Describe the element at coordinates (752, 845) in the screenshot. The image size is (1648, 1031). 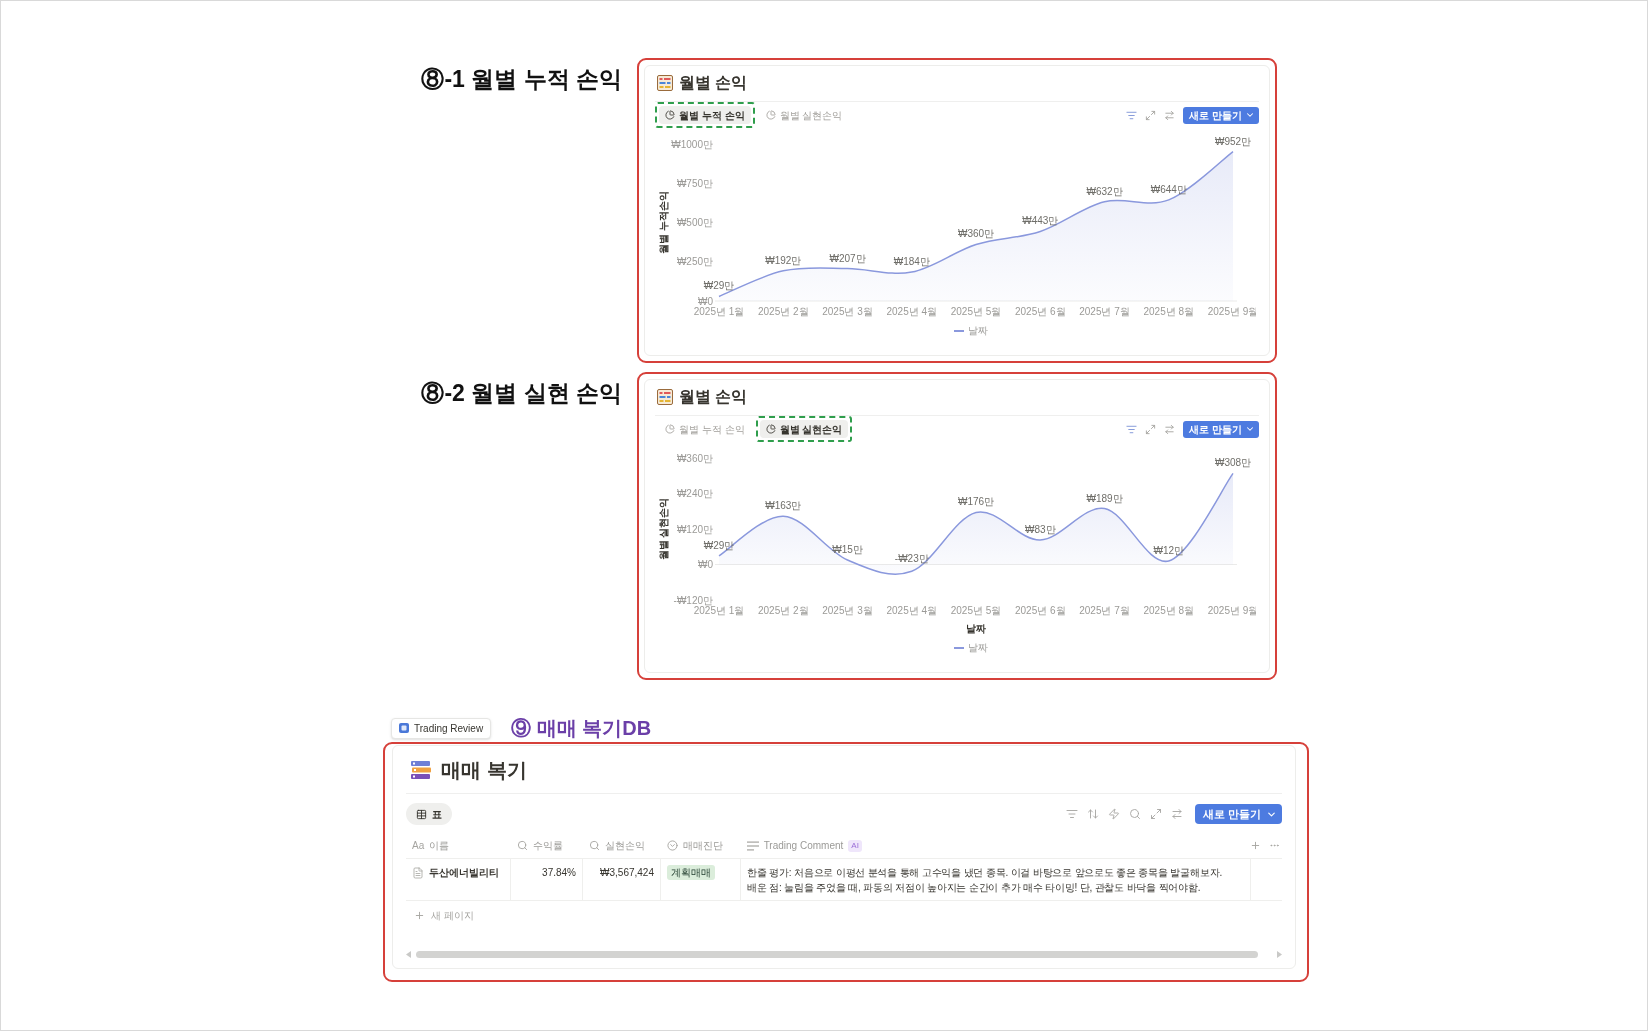
I see `text-lines-icon` at that location.